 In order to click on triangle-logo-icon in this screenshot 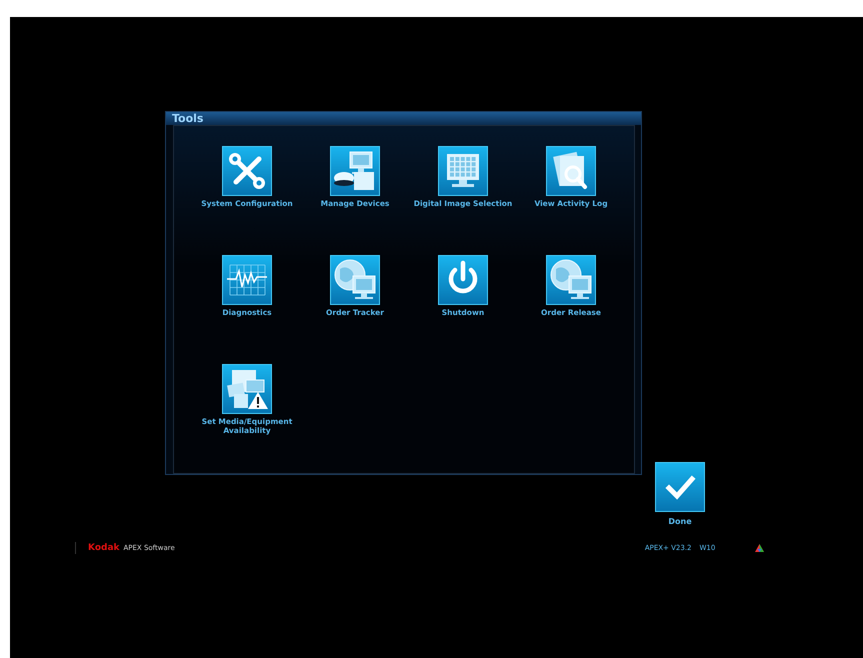, I will do `click(759, 548)`.